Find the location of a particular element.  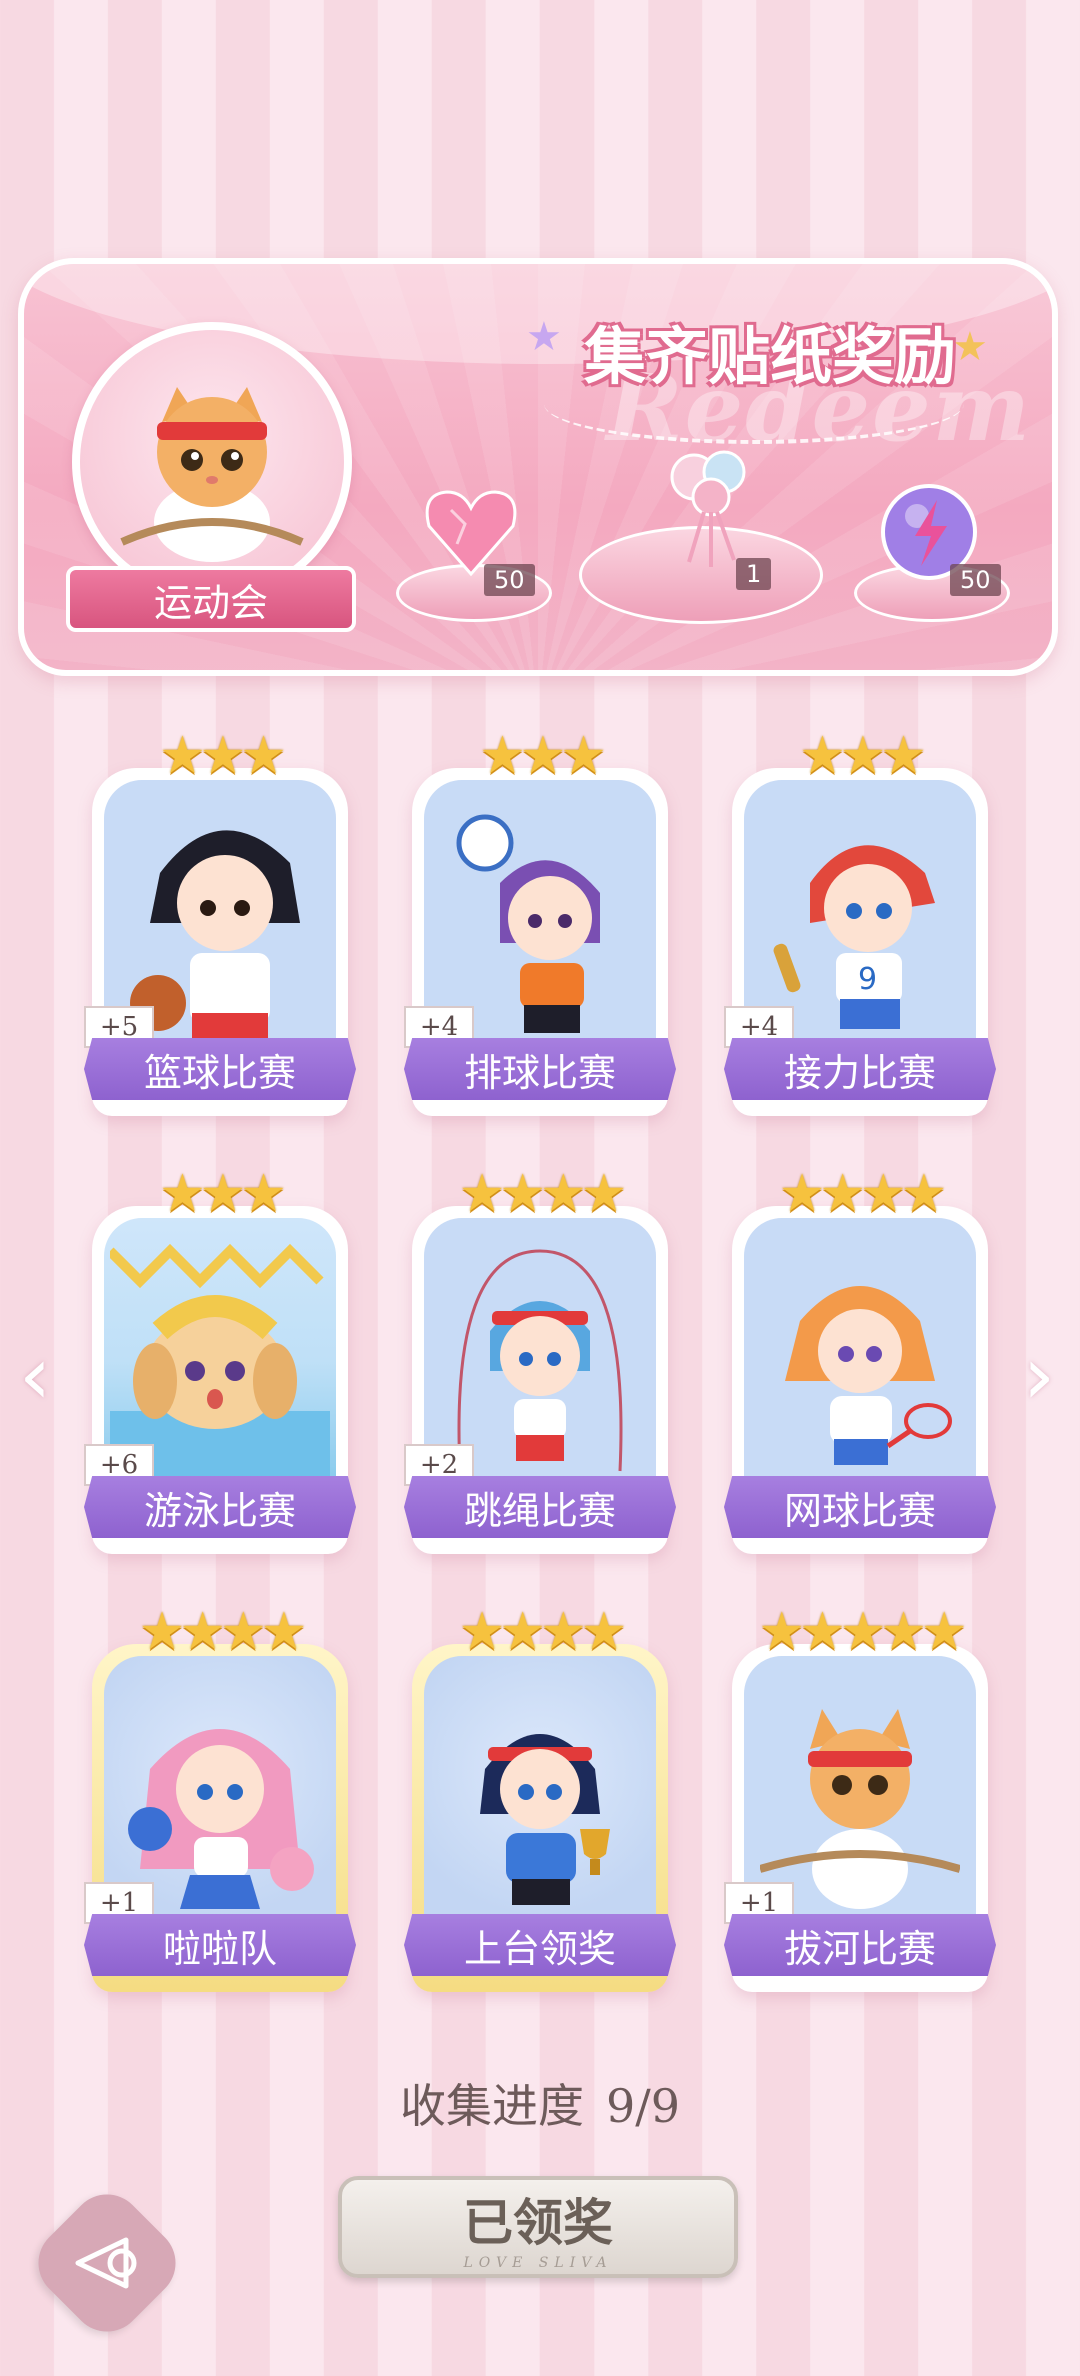

banner-title: 集齐贴纸奖励 is located at coordinates (770, 356).